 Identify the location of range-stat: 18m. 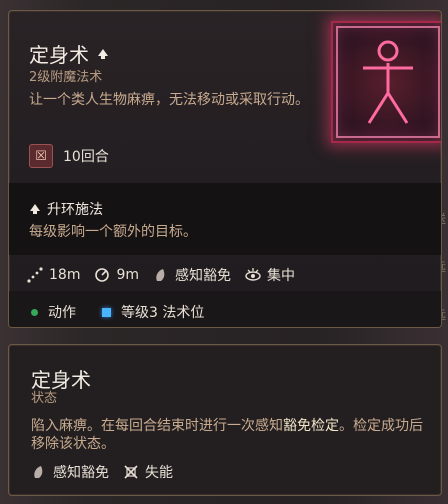
(53, 275).